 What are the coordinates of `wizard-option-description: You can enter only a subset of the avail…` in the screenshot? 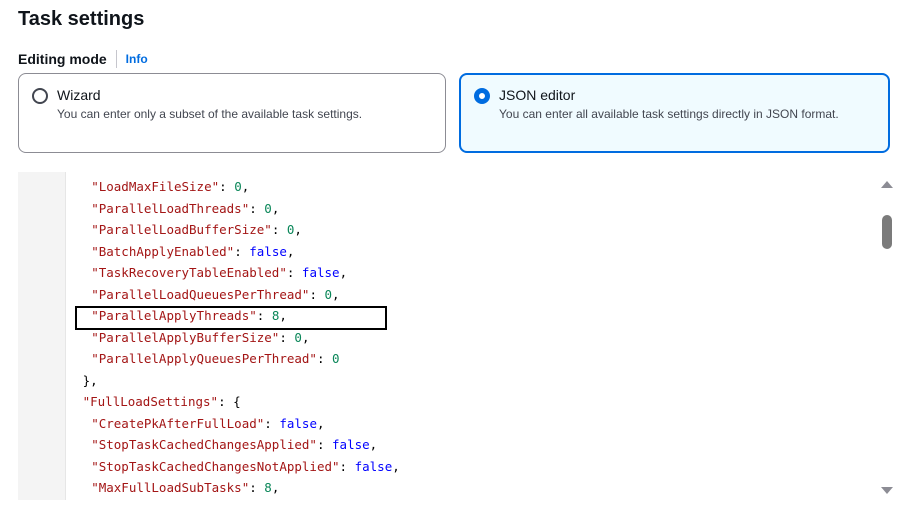 It's located at (210, 114).